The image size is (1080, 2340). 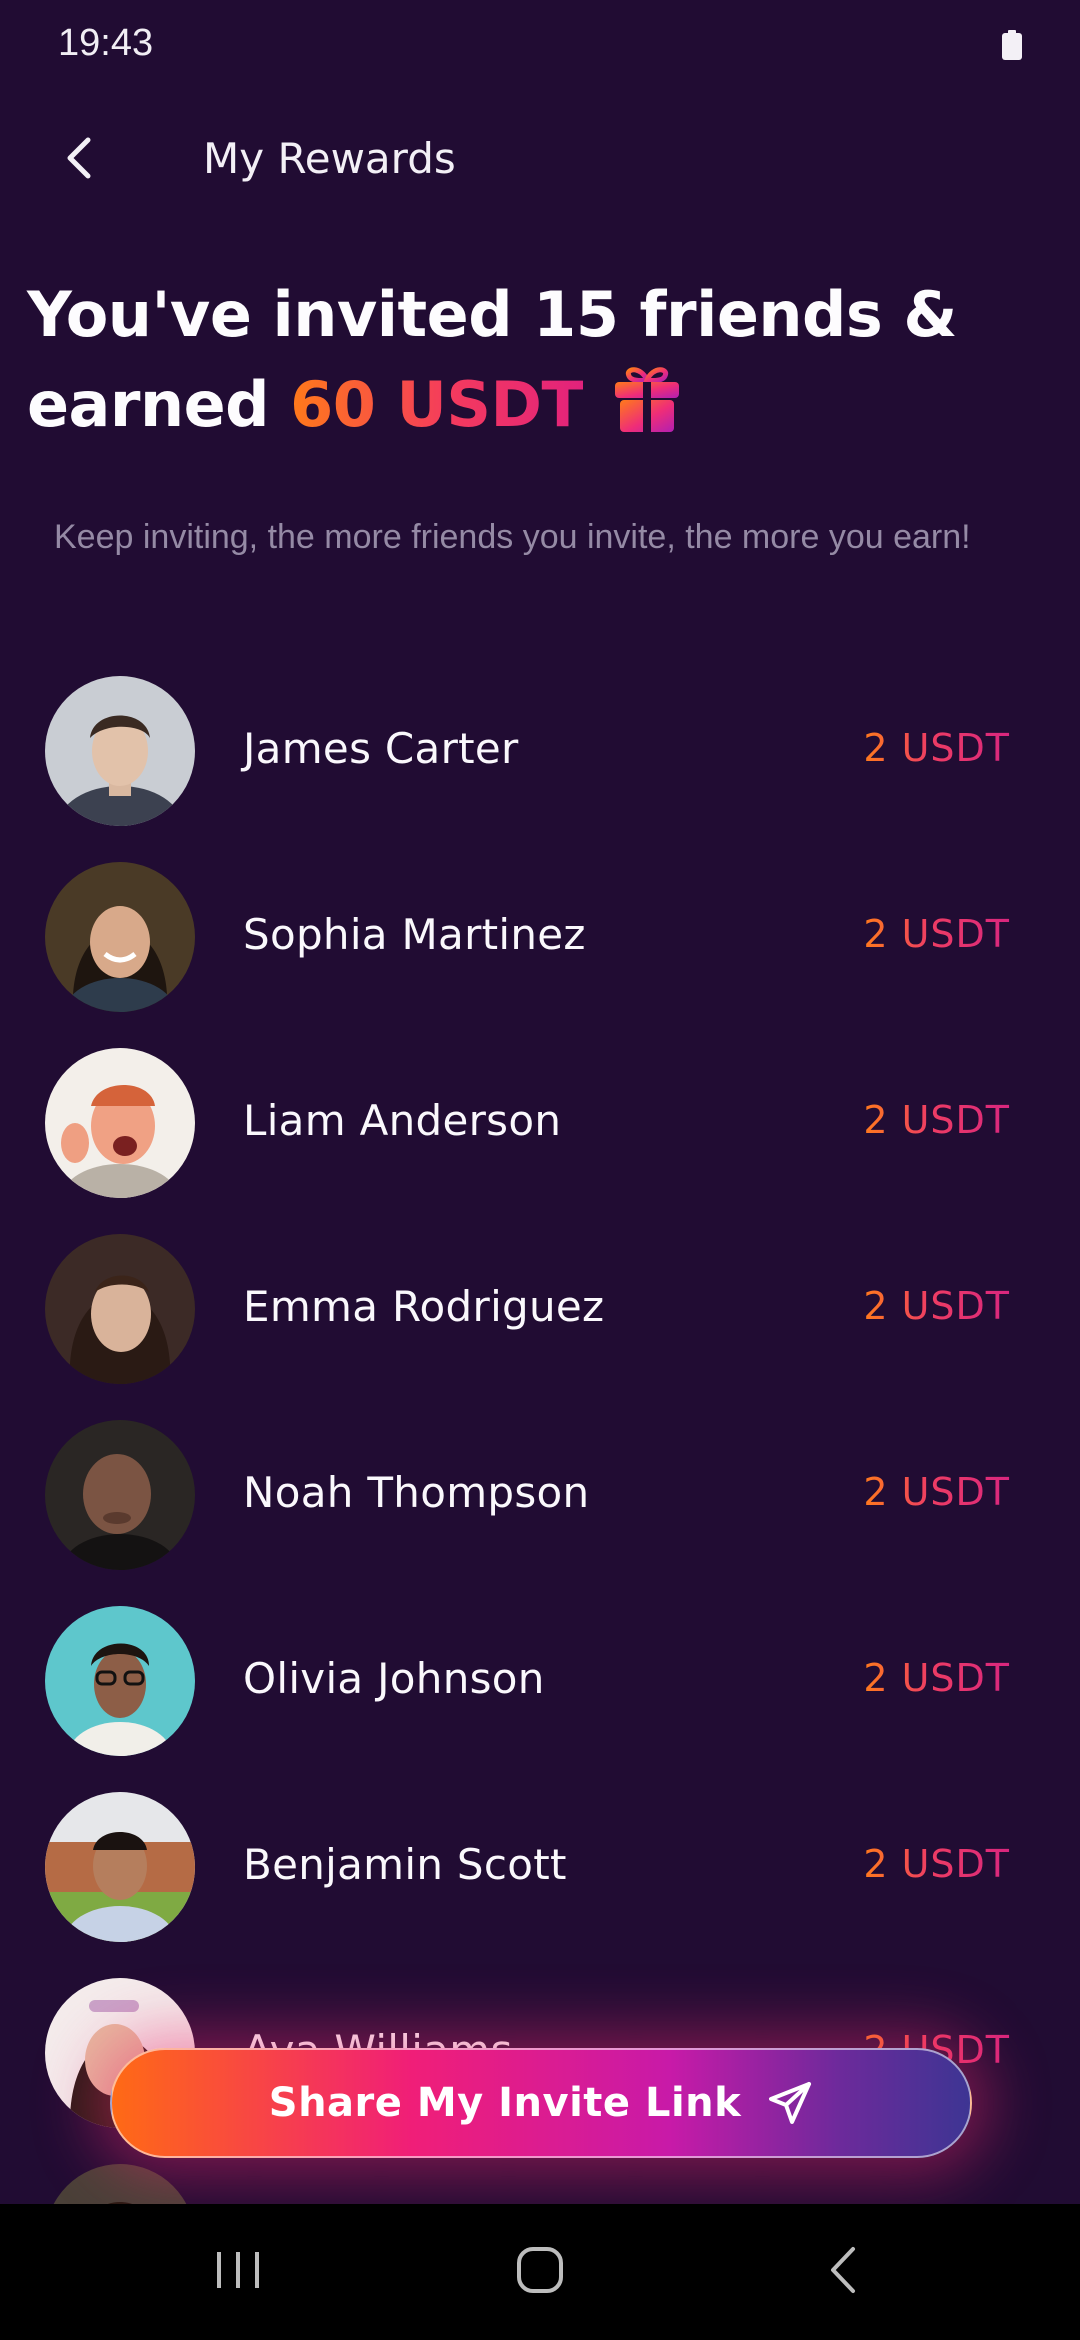 I want to click on friend-row: Emma Rodriguez 2 USDT, so click(x=540, y=1309).